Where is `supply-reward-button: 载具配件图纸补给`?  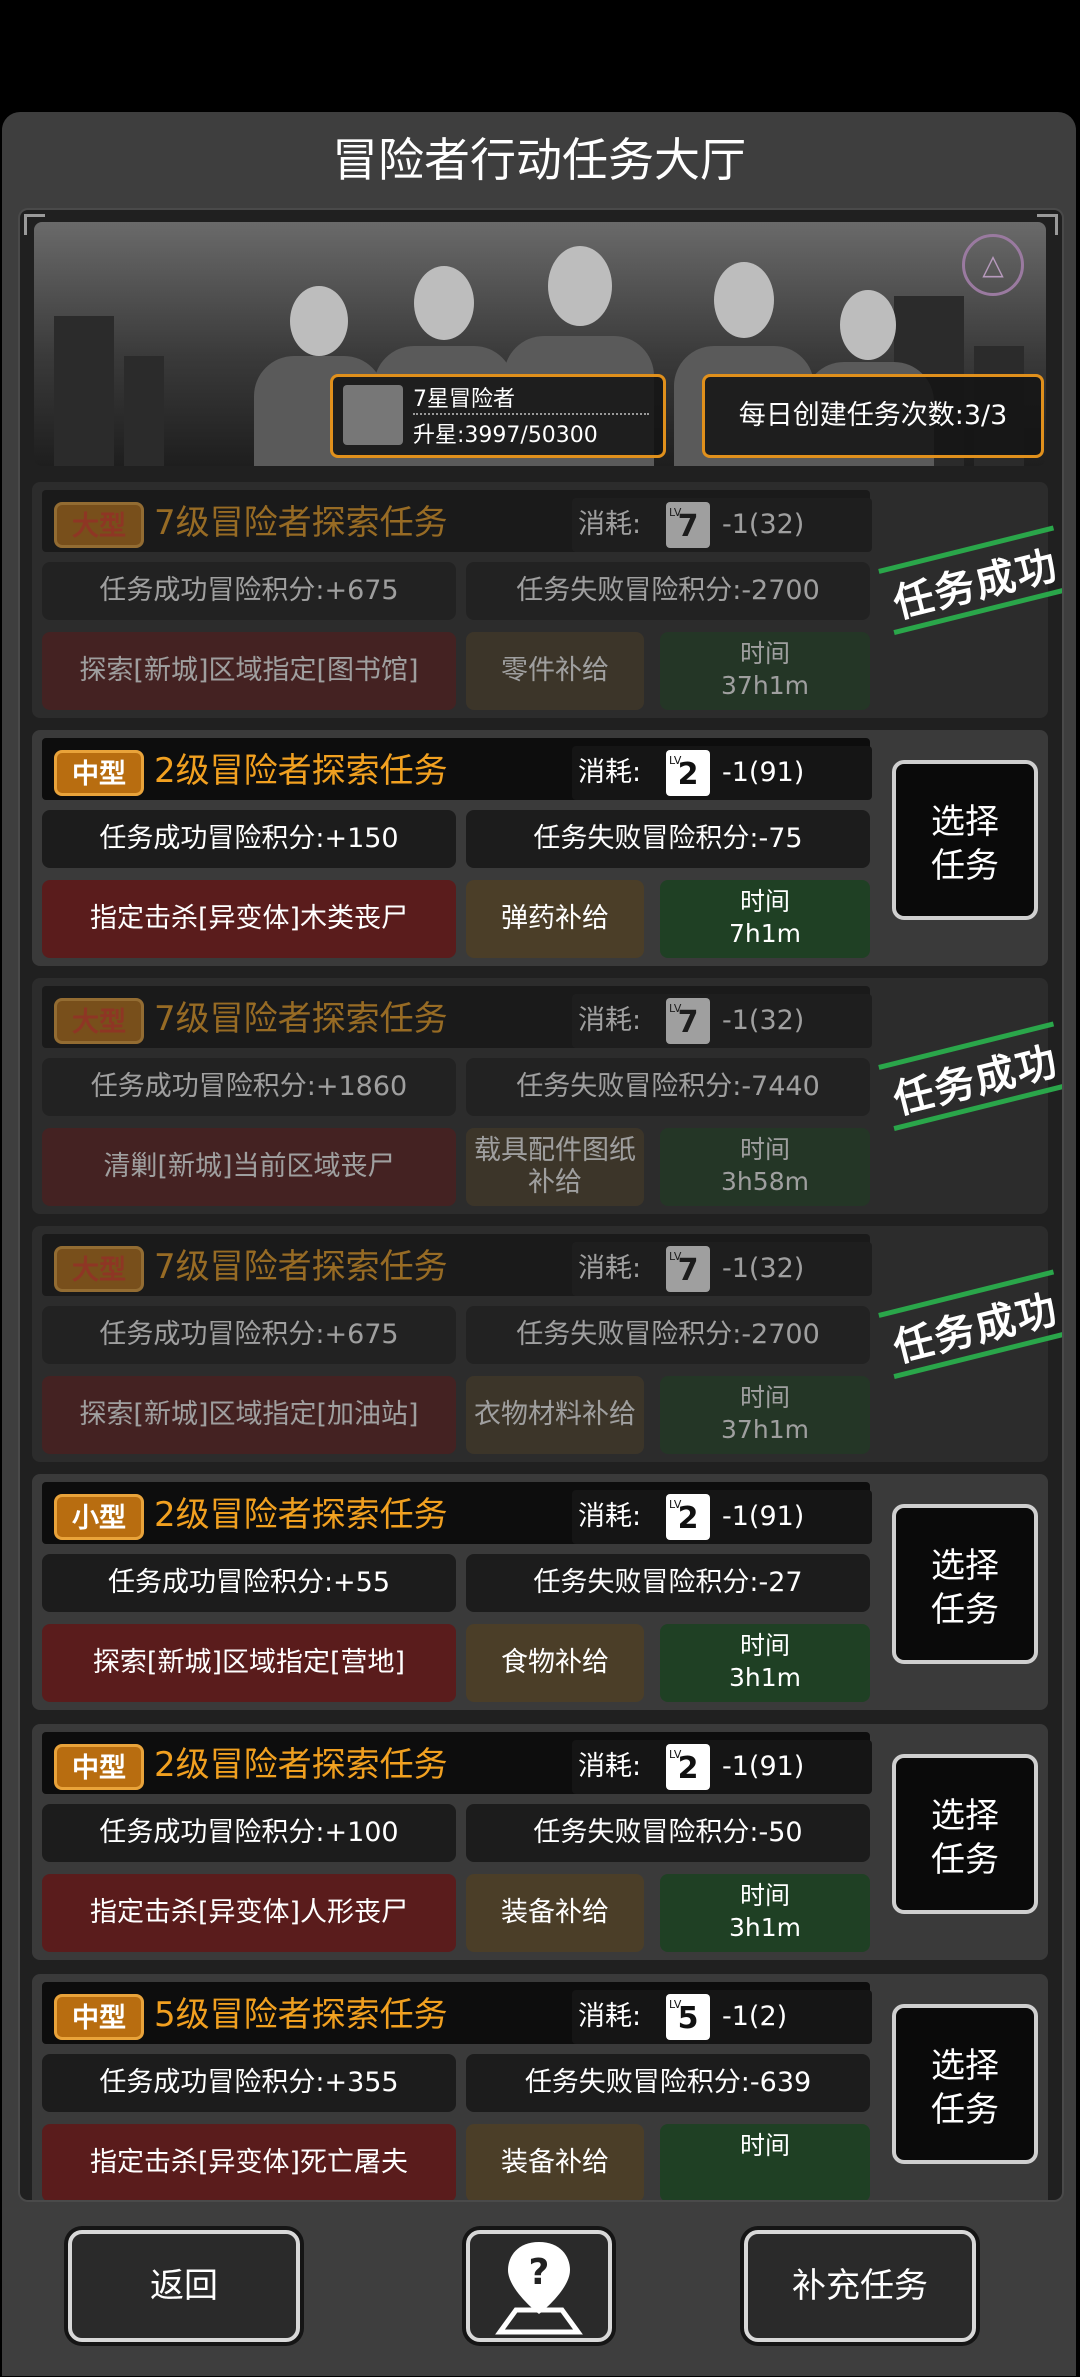
supply-reward-button: 载具配件图纸补给 is located at coordinates (555, 1167).